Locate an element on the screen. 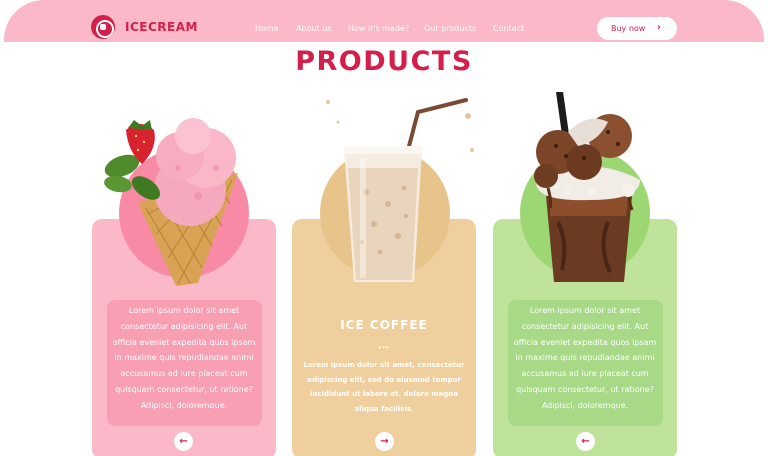 The image size is (768, 456). iced-coffee-image is located at coordinates (398, 192).